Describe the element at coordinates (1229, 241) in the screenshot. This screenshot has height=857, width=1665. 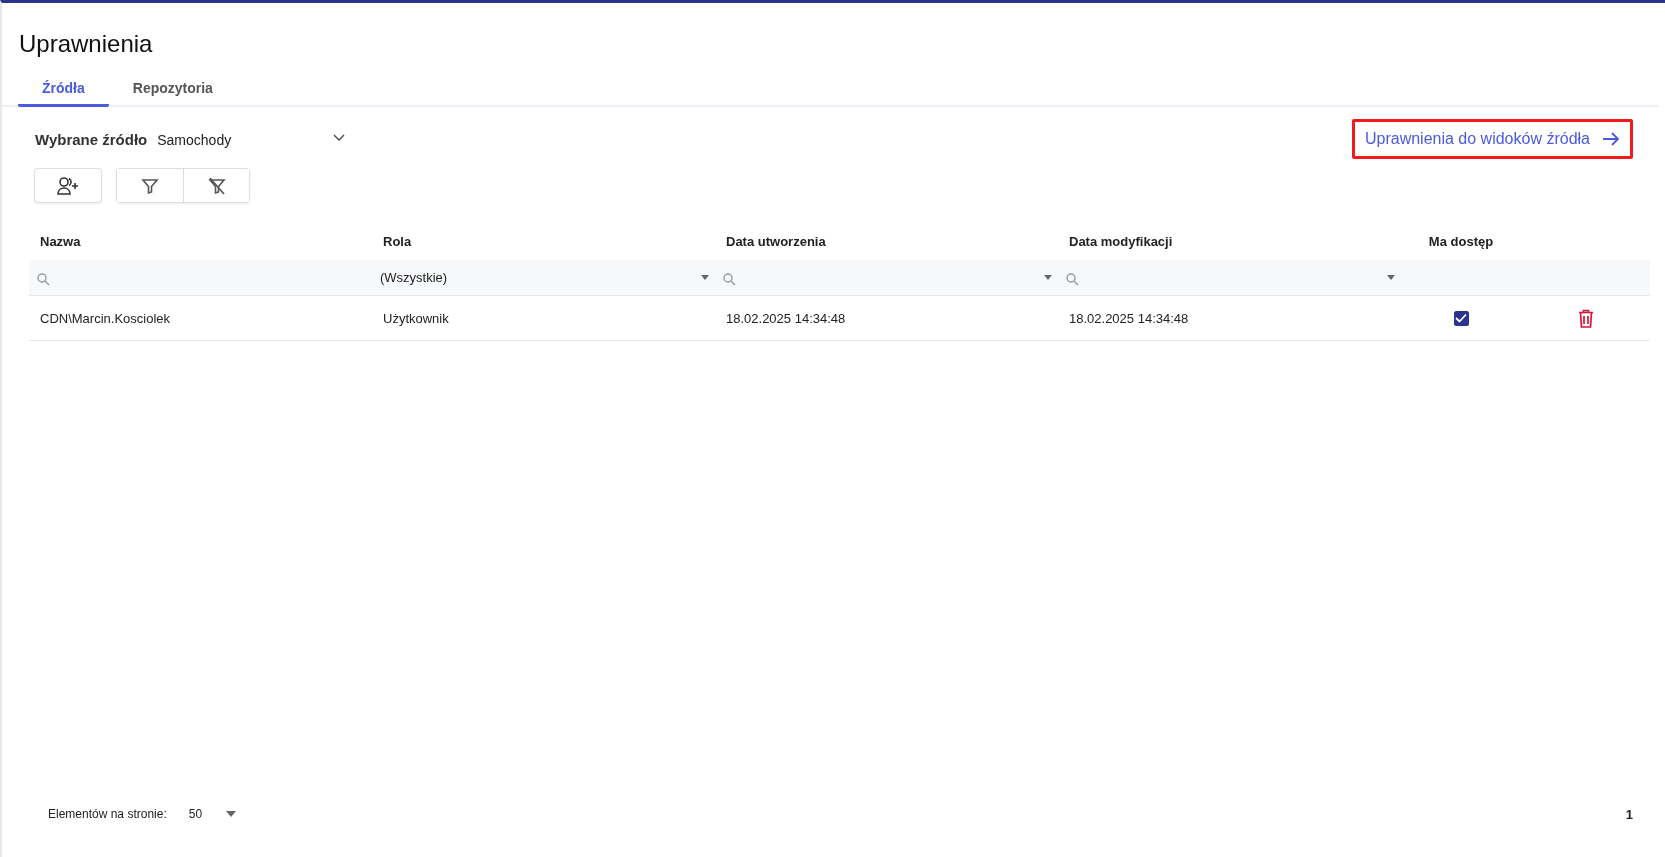
I see `column-header: Data modyfikacji` at that location.